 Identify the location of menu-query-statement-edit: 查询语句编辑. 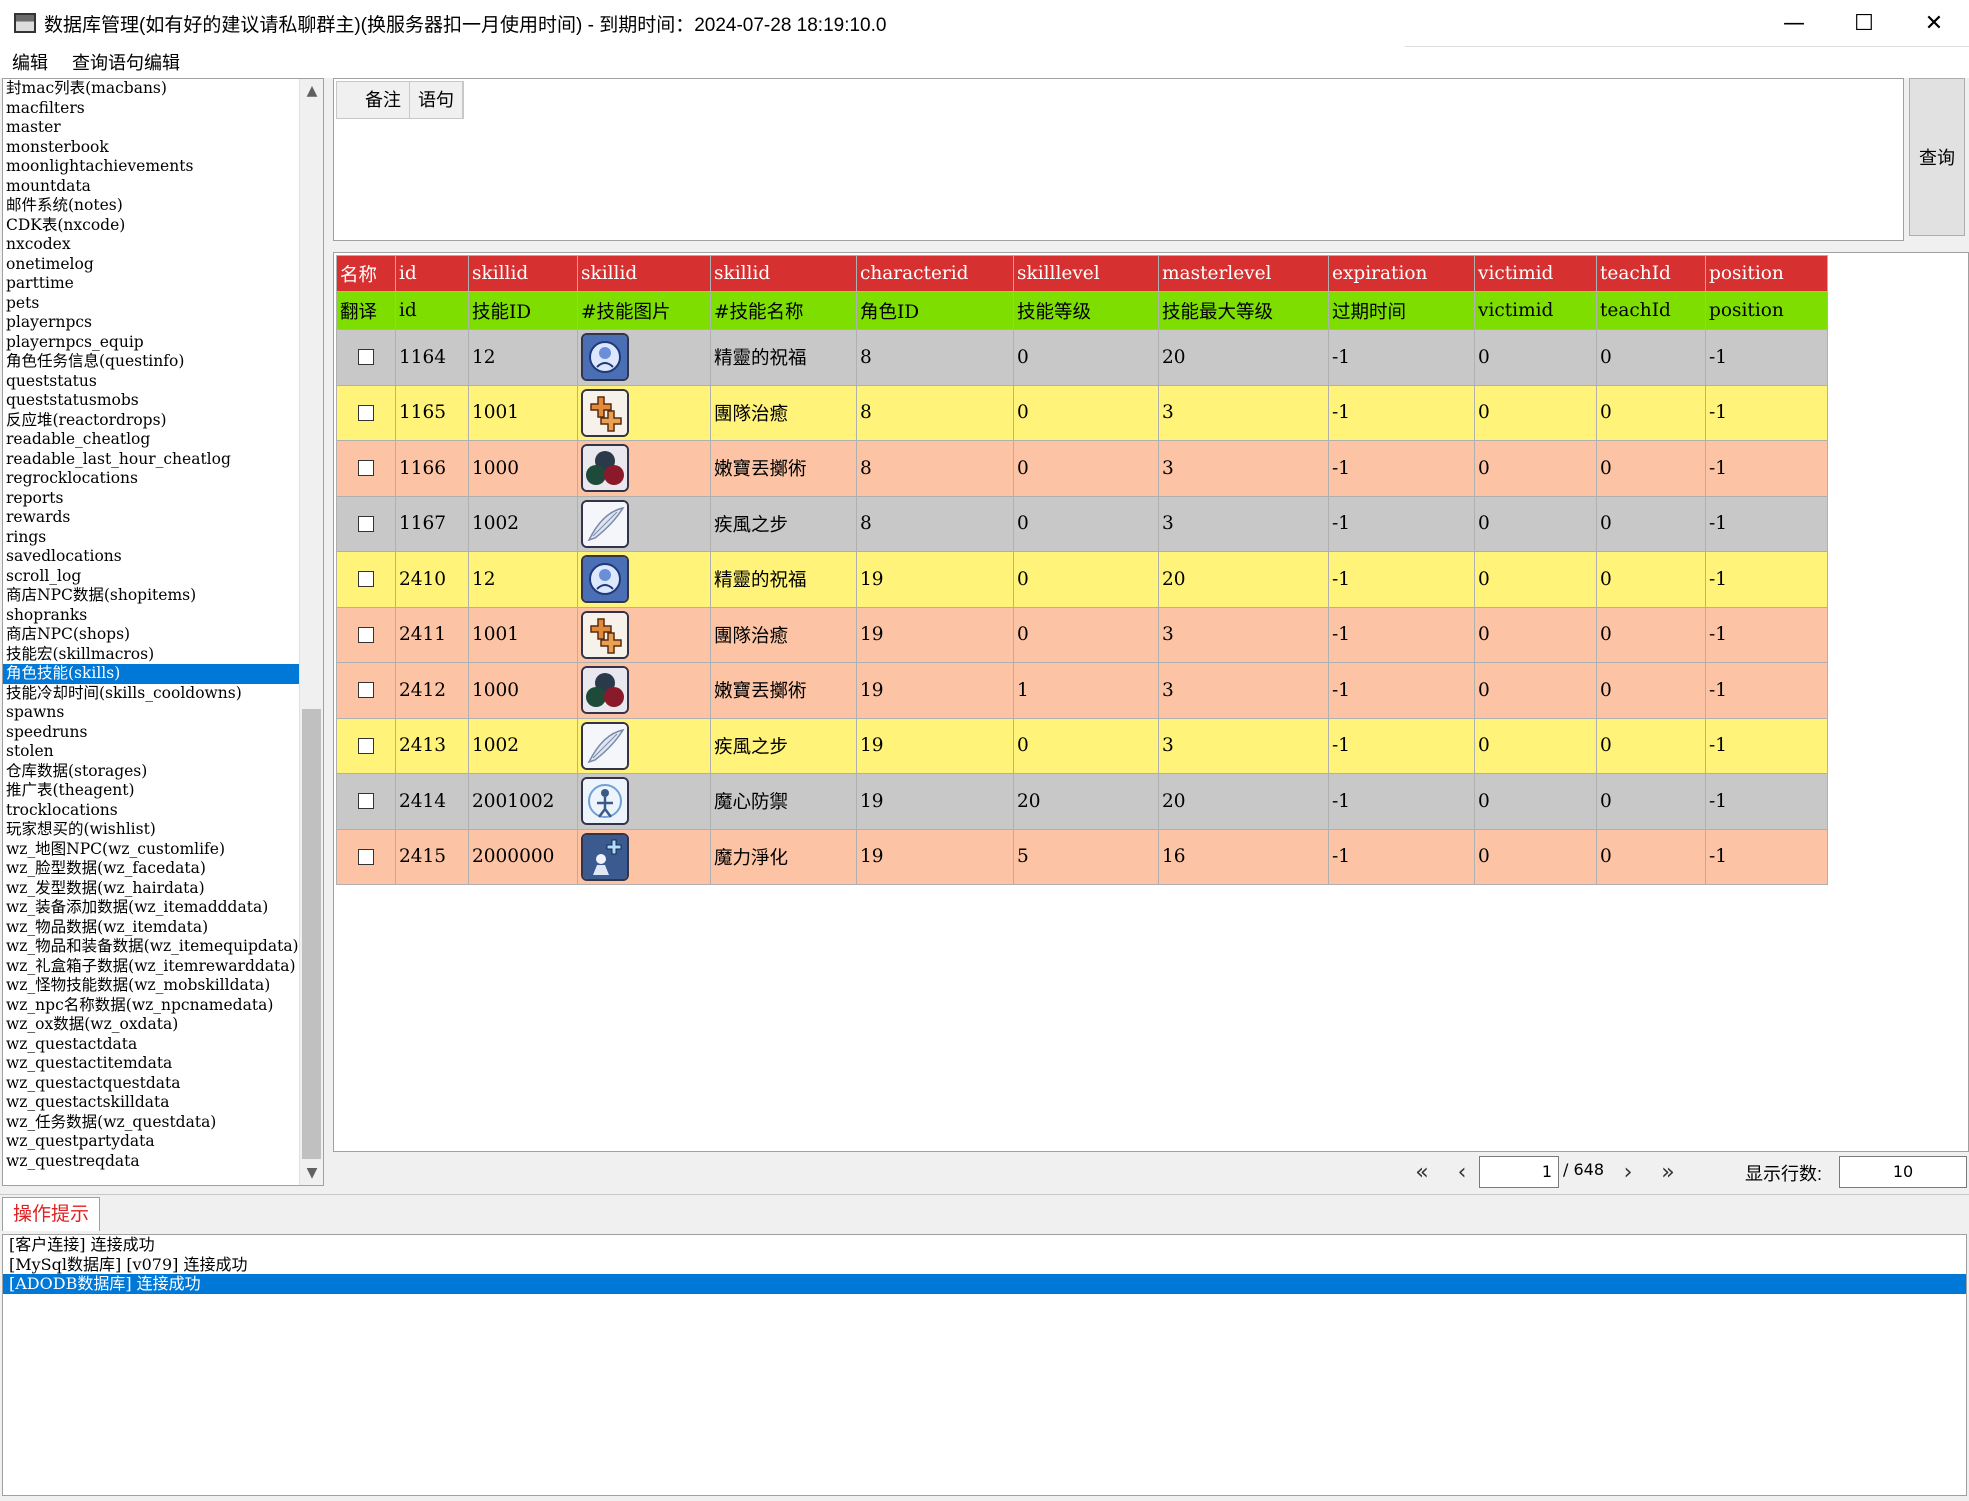
(126, 62).